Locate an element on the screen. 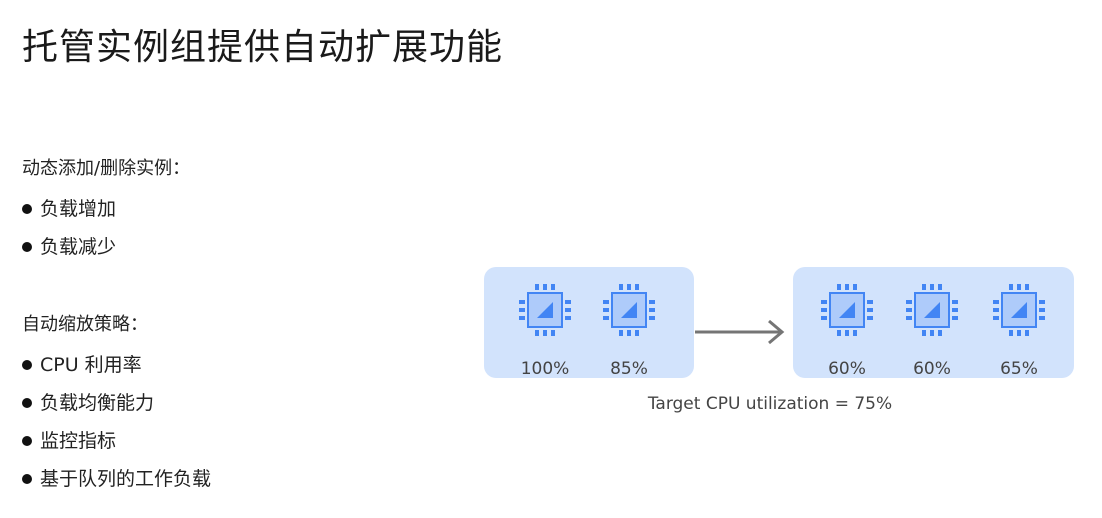 This screenshot has width=1102, height=518. bullet-load-balancing: 负载均衡能力 is located at coordinates (116, 403).